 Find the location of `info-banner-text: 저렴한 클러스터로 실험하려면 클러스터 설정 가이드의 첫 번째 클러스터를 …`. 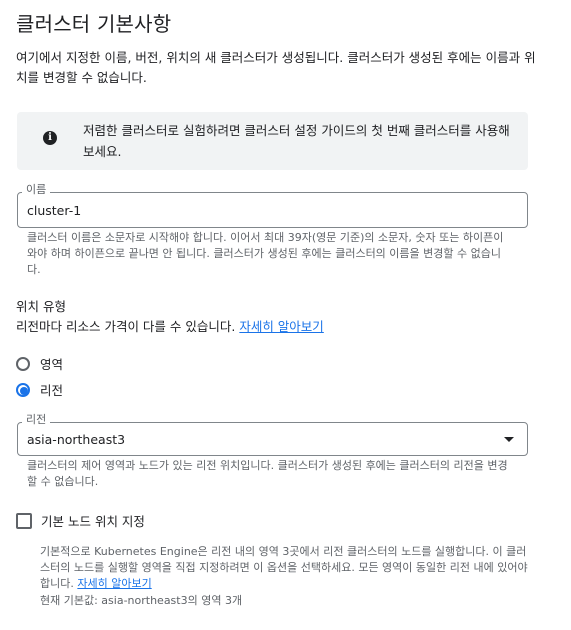

info-banner-text: 저렴한 클러스터로 실험하려면 클러스터 설정 가이드의 첫 번째 클러스터를 … is located at coordinates (296, 141).